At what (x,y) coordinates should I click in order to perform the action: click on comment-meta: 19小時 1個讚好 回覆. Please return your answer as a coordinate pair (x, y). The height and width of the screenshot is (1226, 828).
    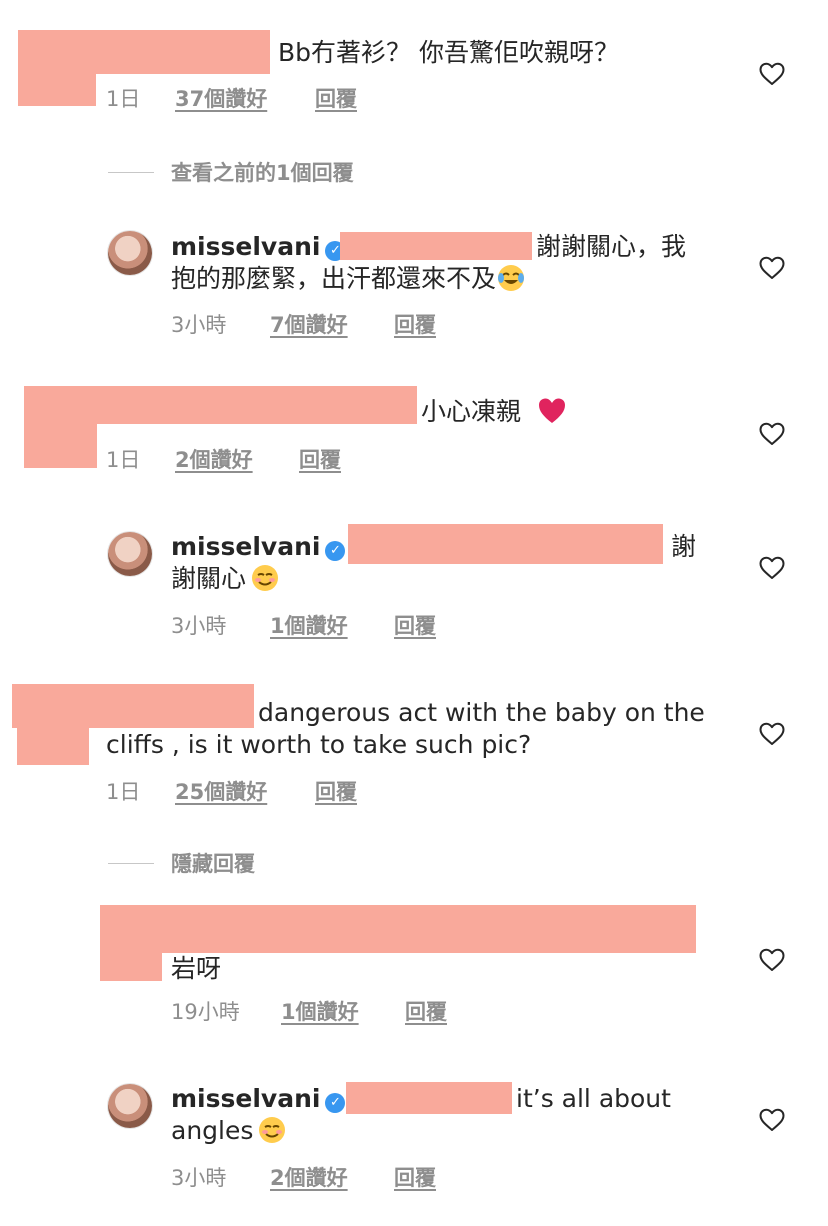
    Looking at the image, I should click on (331, 1012).